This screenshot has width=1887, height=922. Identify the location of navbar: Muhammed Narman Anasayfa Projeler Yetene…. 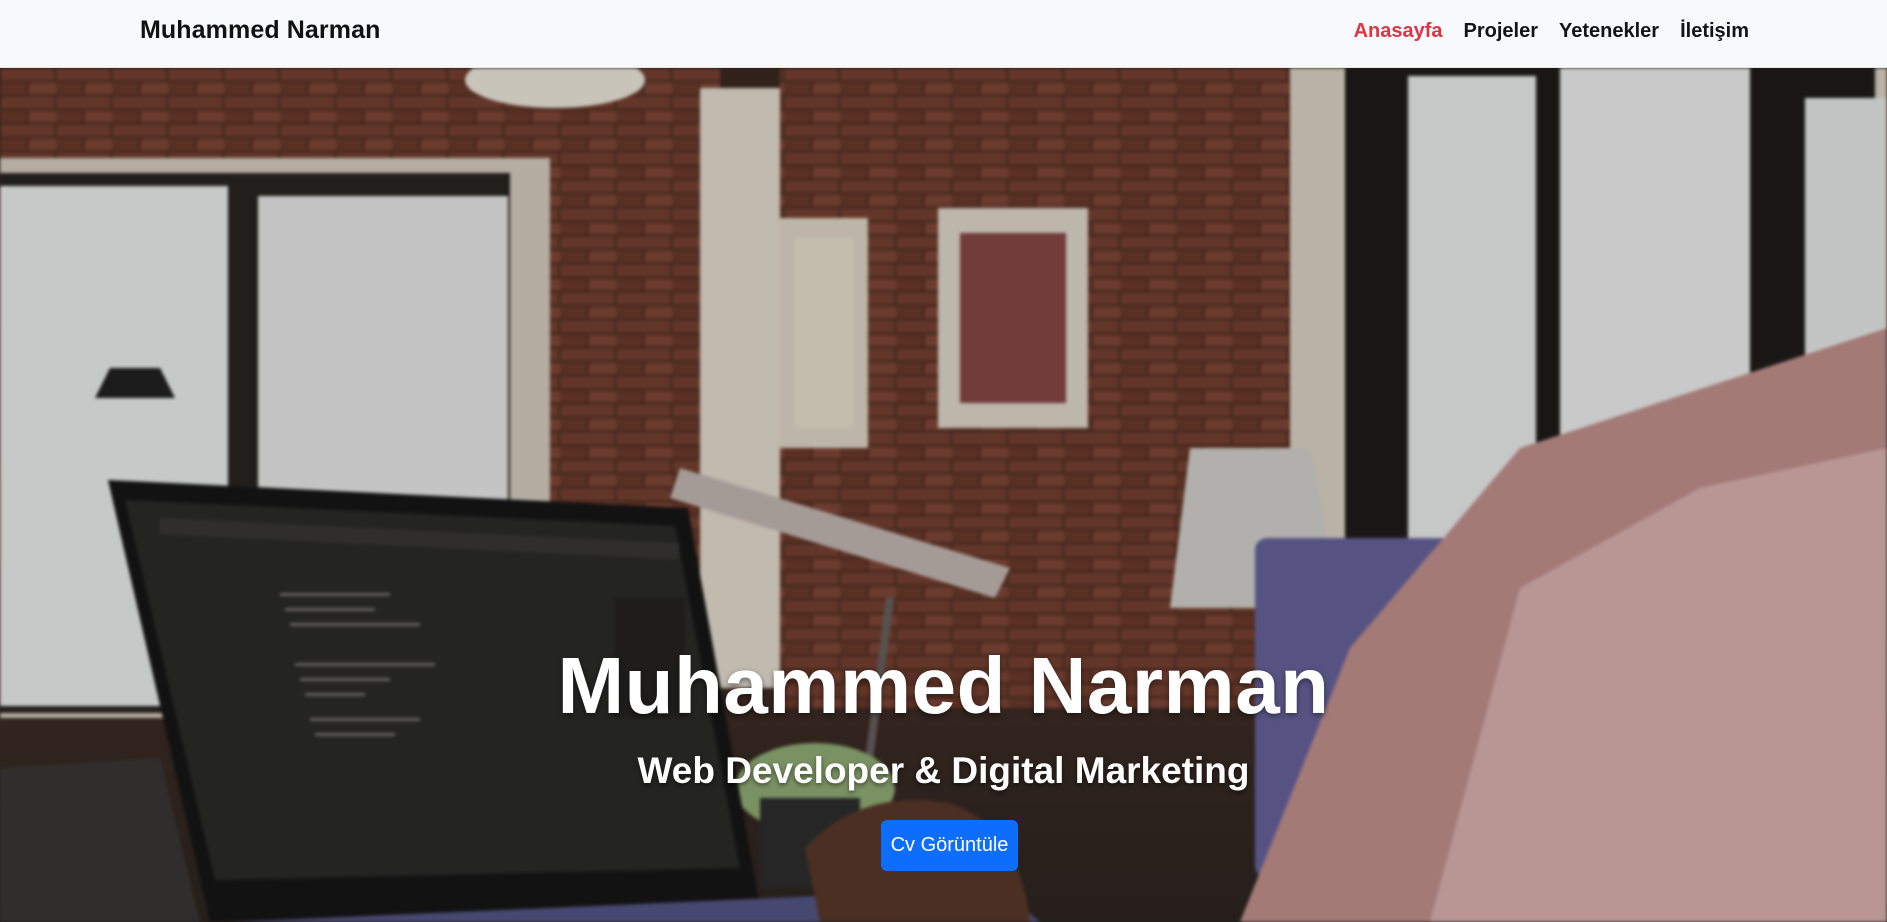
(943, 34).